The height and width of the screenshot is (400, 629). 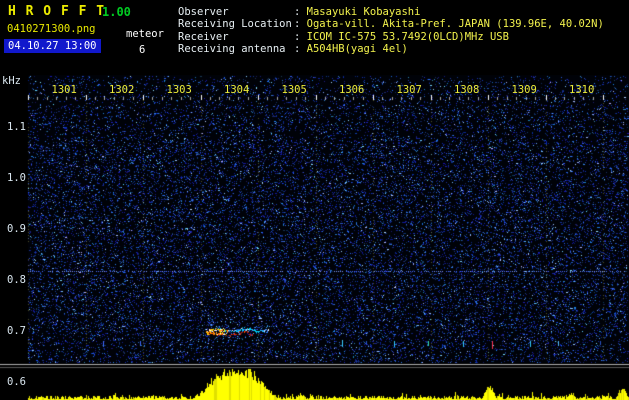 I want to click on info-label: Receiving Location, so click(x=235, y=24).